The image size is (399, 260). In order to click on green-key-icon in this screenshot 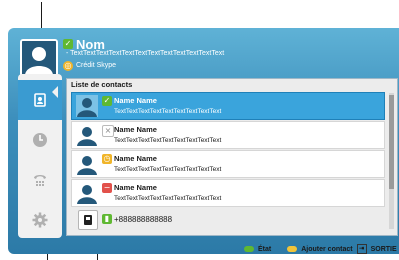, I will do `click(249, 249)`.